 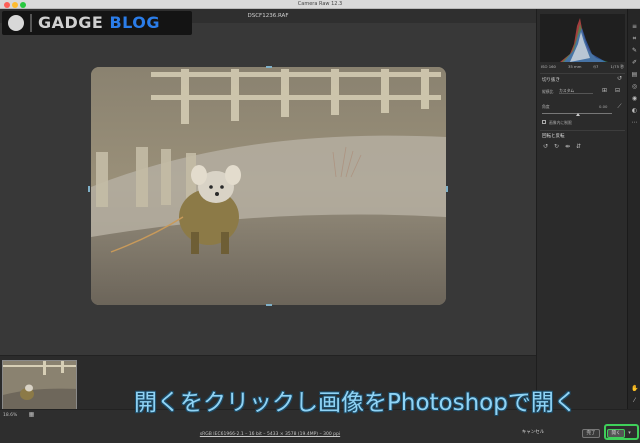 I want to click on flip-horizontal-icon: ⇹, so click(x=567, y=146).